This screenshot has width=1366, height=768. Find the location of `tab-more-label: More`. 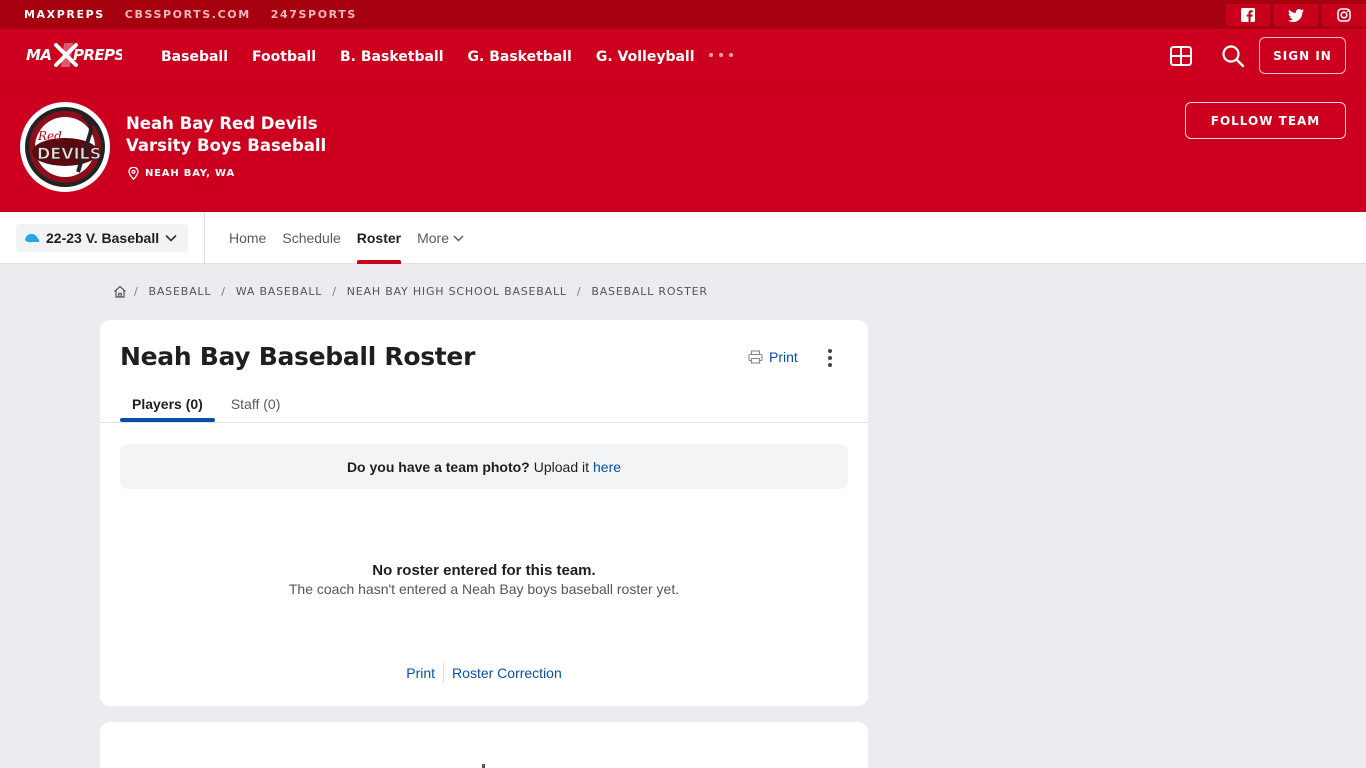

tab-more-label: More is located at coordinates (433, 238).